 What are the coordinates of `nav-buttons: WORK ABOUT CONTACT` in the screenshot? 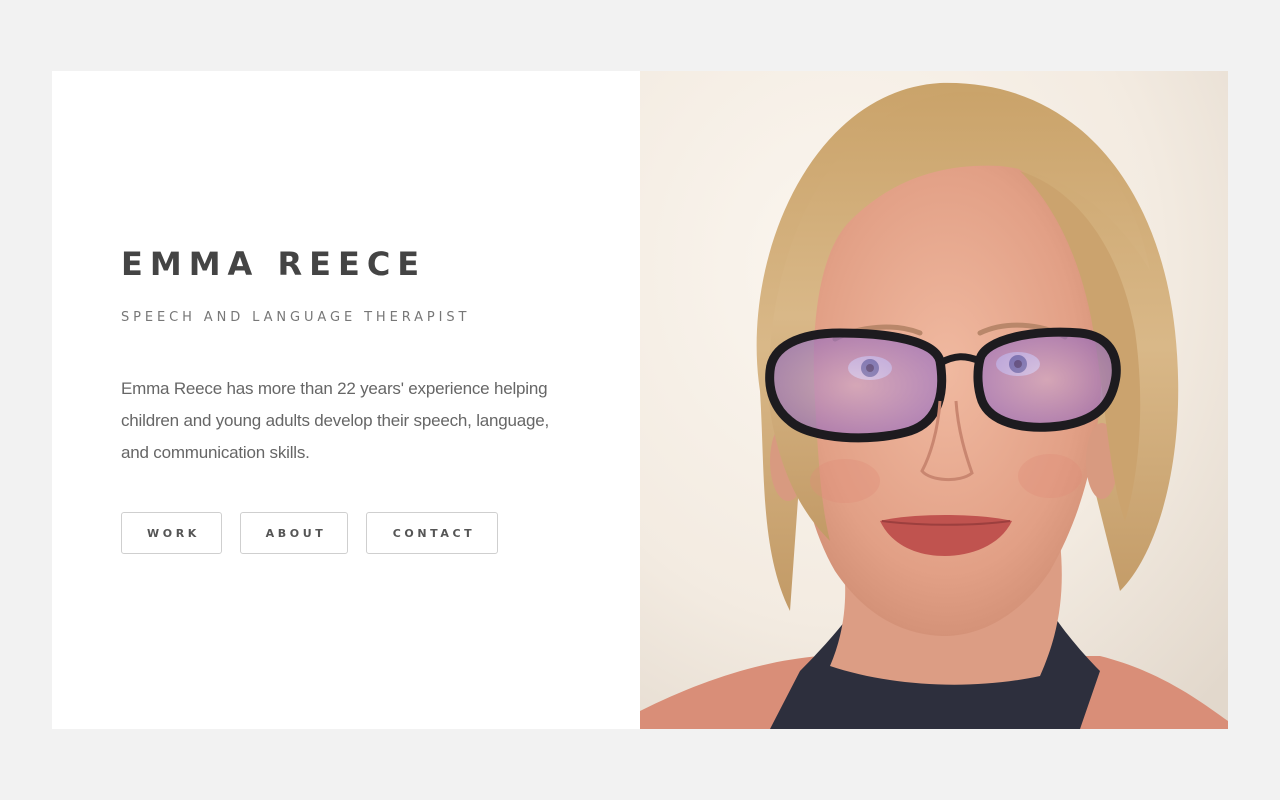 It's located at (309, 533).